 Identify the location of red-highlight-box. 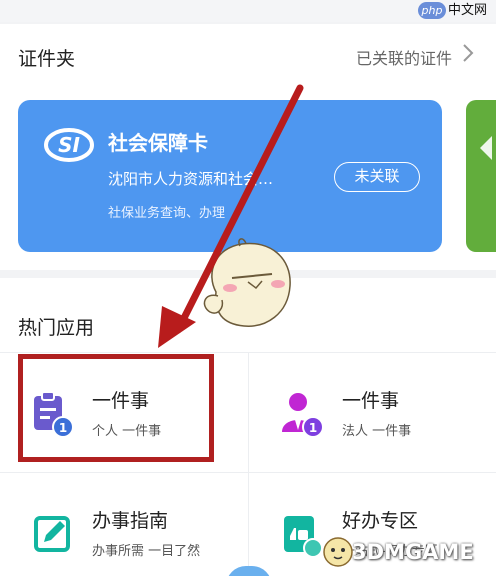
(116, 408).